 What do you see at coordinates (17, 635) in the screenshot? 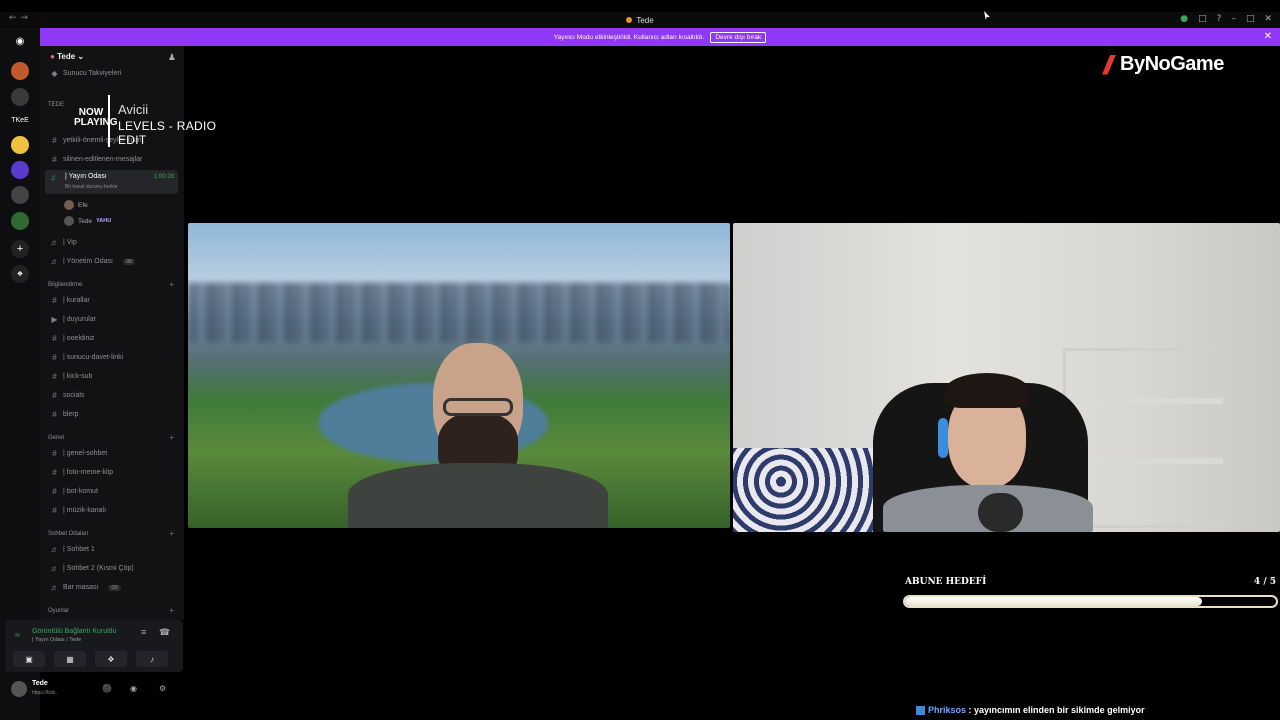
I see `signal-icon: ≈` at bounding box center [17, 635].